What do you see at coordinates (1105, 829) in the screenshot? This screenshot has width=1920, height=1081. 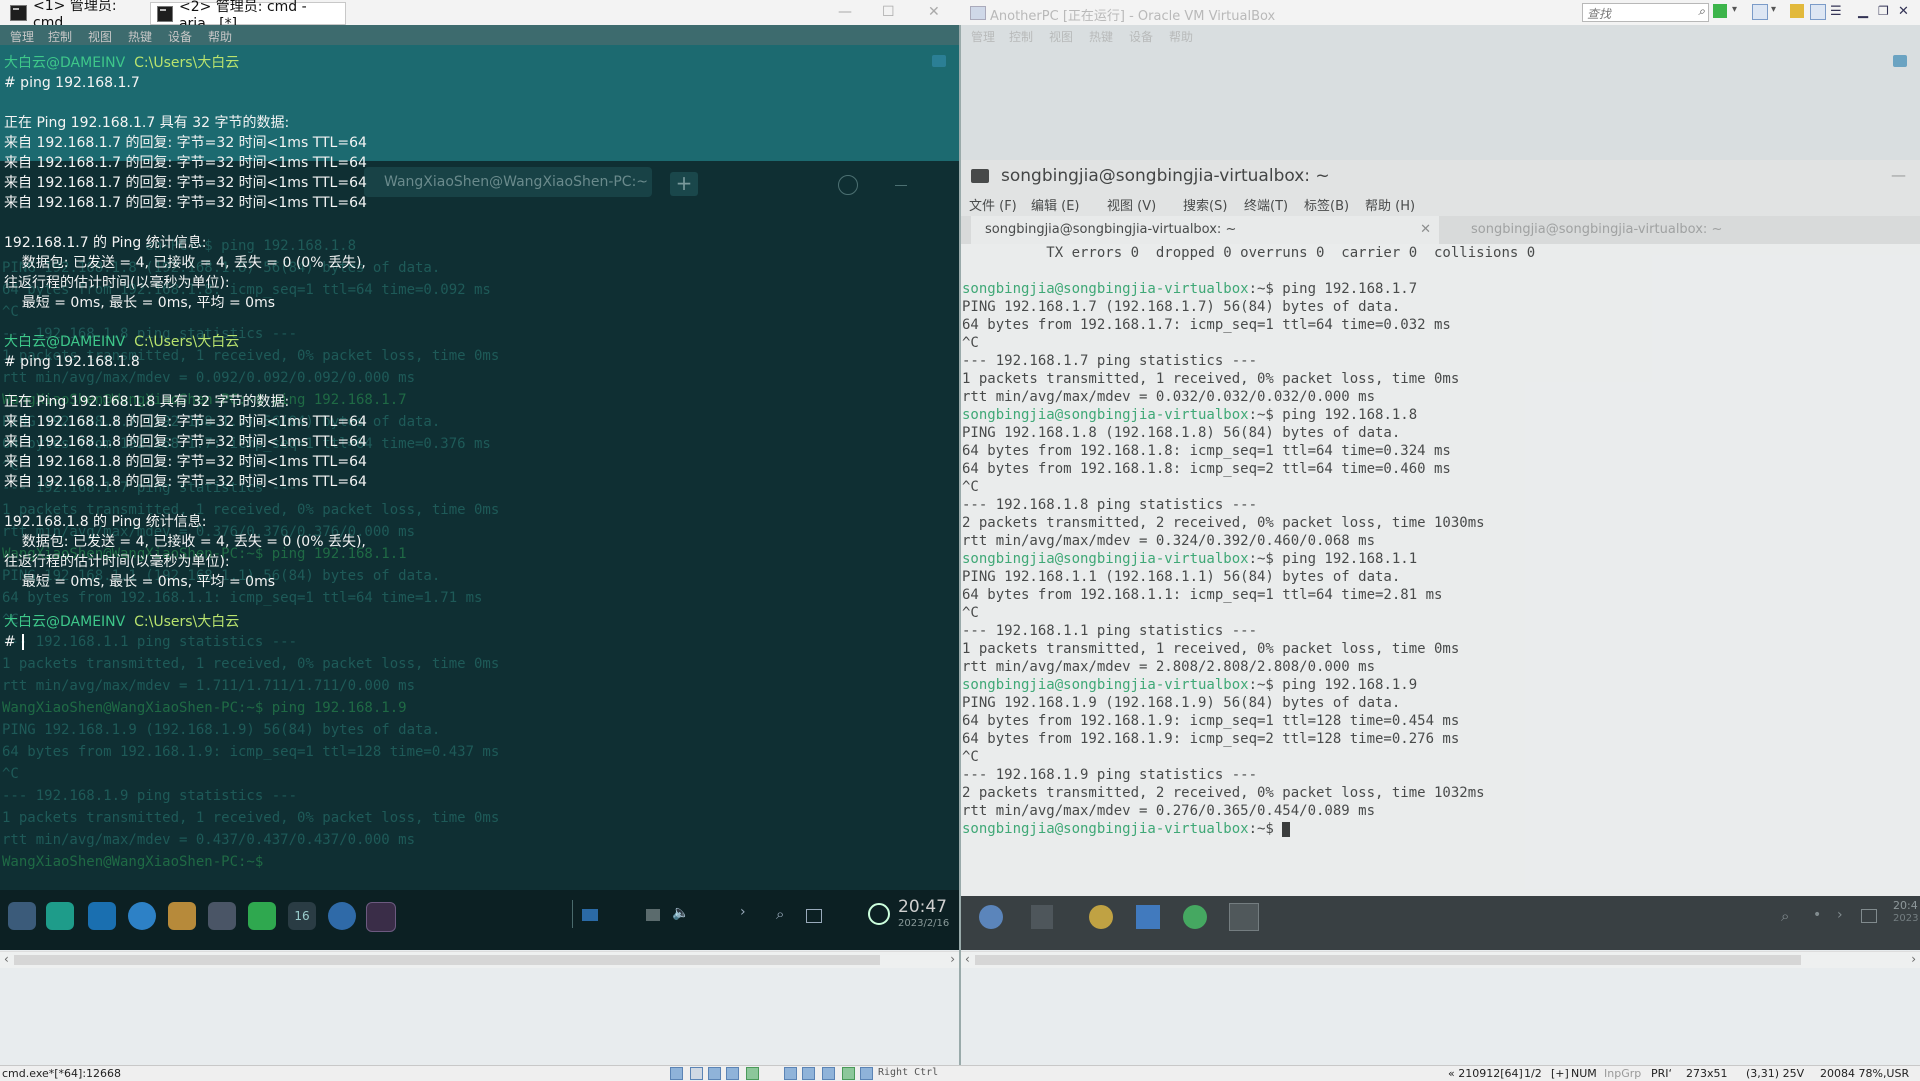 I see `shell-prompt: songbingjia@songbingjia-virtualbox` at bounding box center [1105, 829].